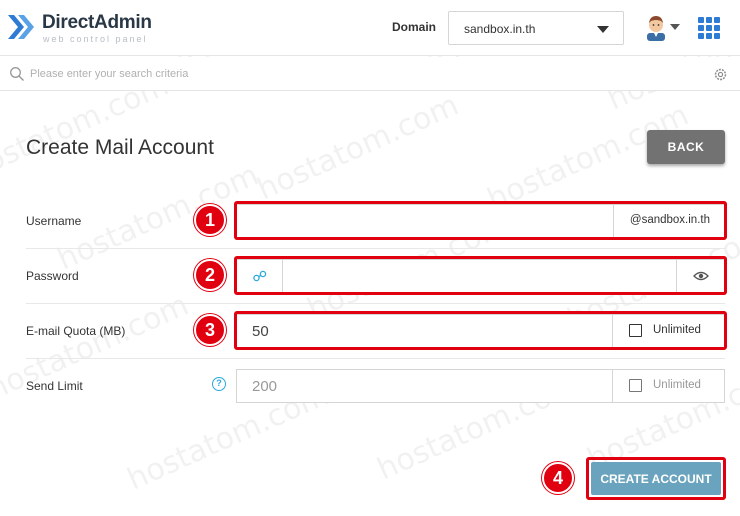  What do you see at coordinates (709, 28) in the screenshot?
I see `apps-grid-icon` at bounding box center [709, 28].